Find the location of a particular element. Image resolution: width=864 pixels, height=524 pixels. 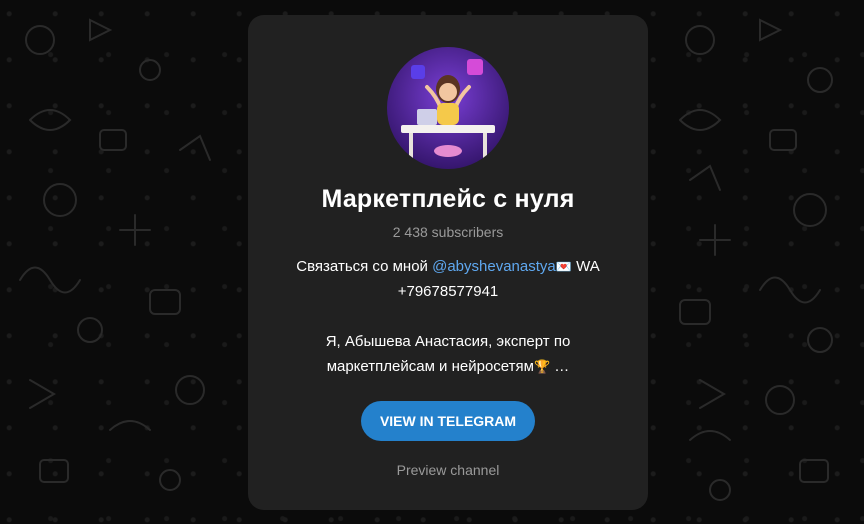

trophy-icon: 🏆 is located at coordinates (542, 366).